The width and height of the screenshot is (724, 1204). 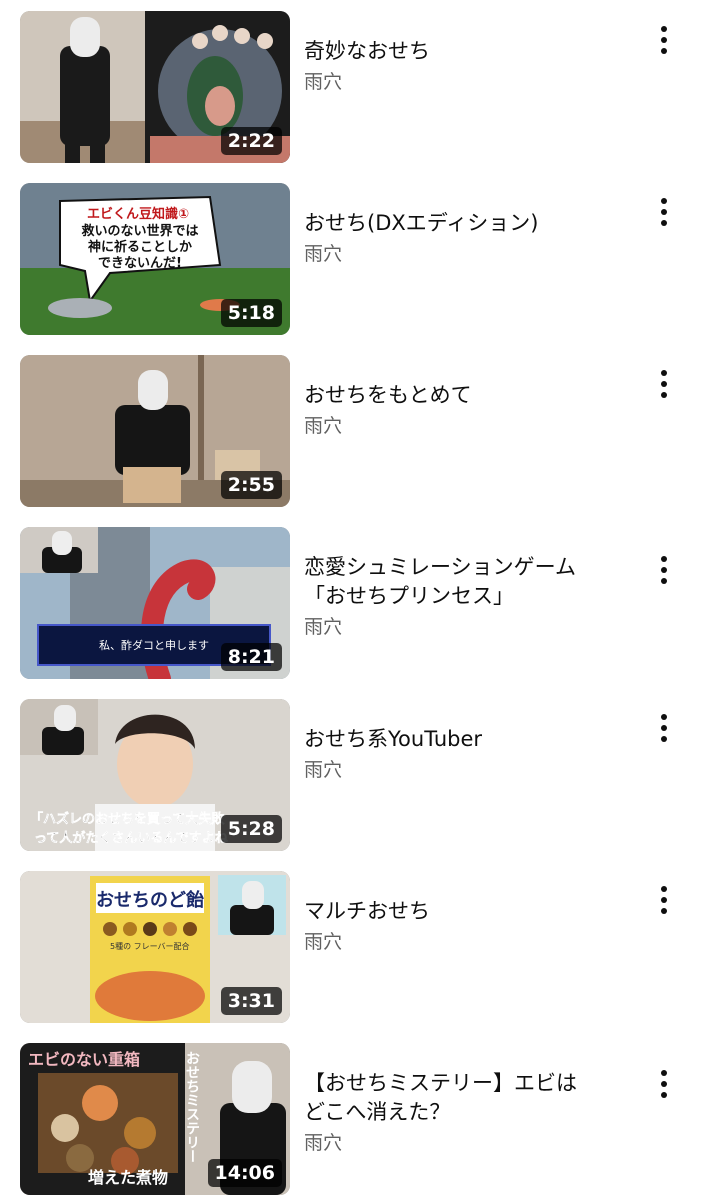 What do you see at coordinates (155, 87) in the screenshot?
I see `video-thumbnail: 2:22` at bounding box center [155, 87].